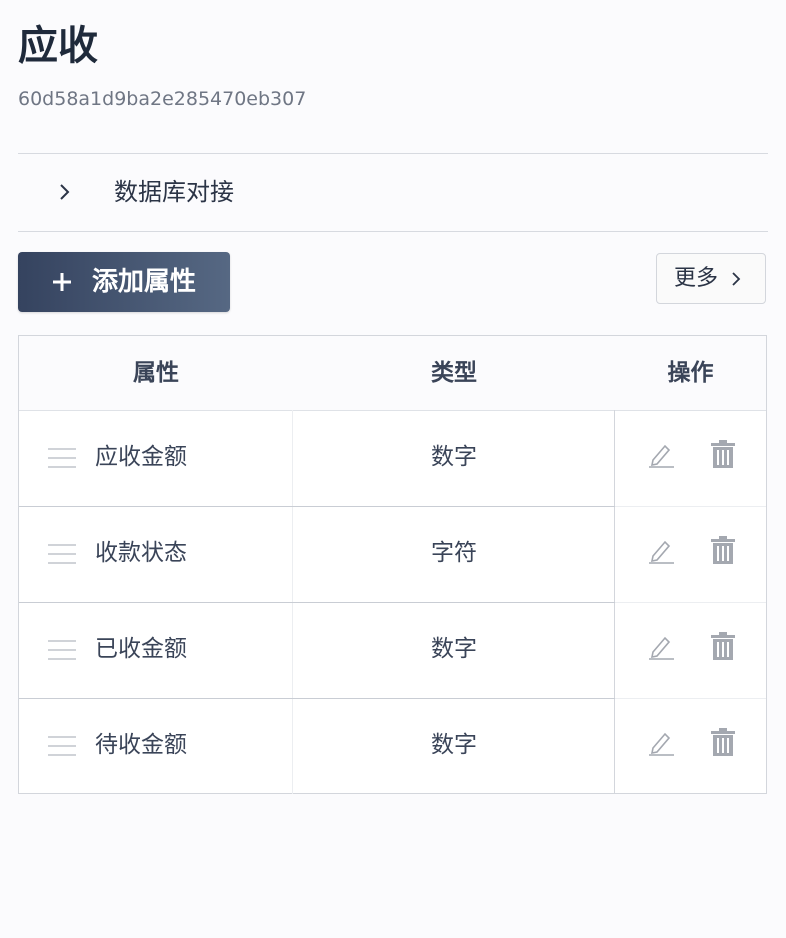 This screenshot has width=786, height=938. I want to click on table-row: 待收金额 数字, so click(392, 746).